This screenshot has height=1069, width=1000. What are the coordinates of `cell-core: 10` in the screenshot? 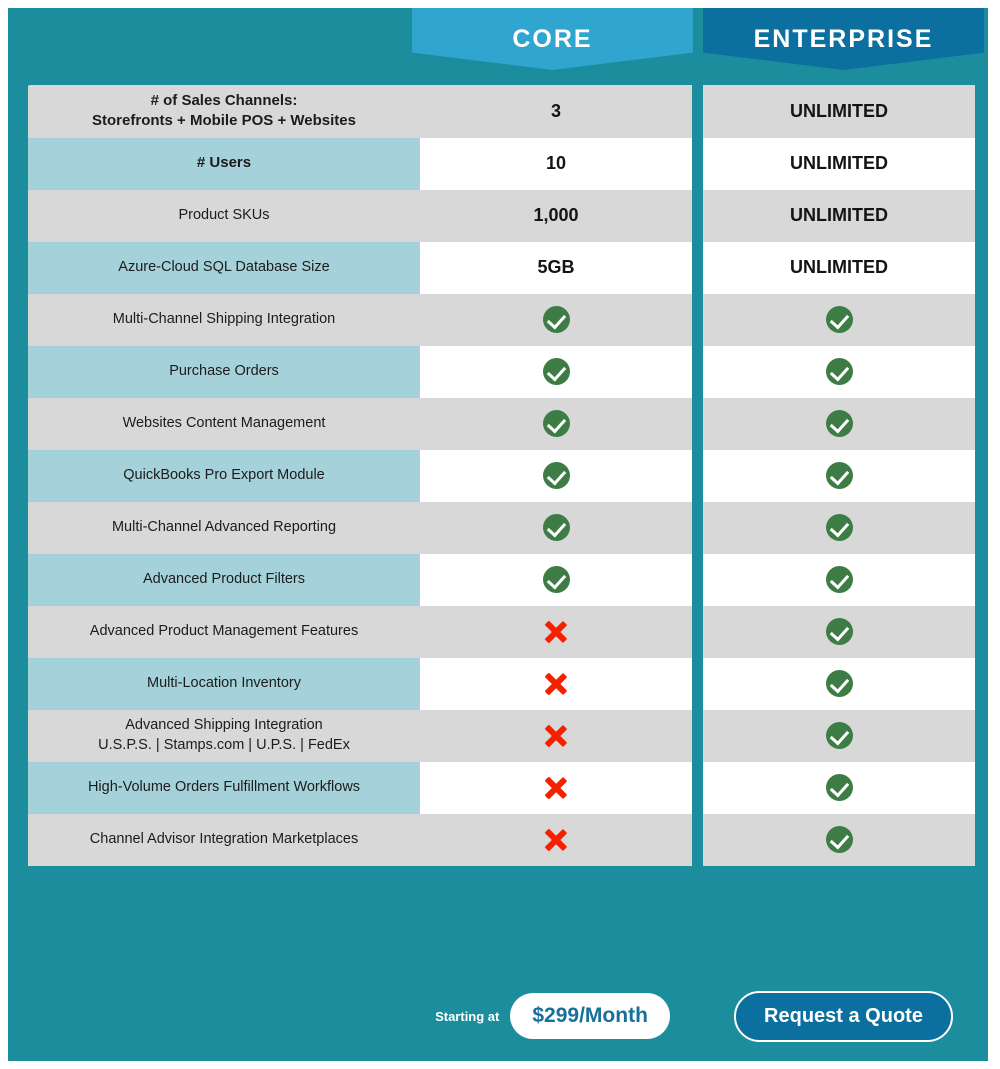 It's located at (556, 163).